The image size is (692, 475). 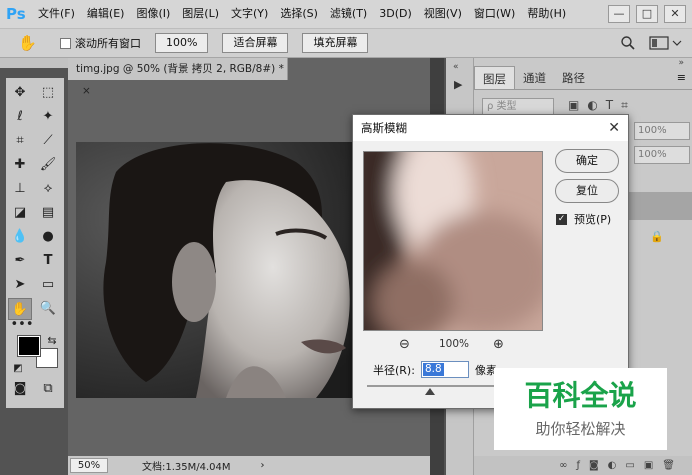 I want to click on filter-icons: ▣◐T⌗, so click(x=602, y=105).